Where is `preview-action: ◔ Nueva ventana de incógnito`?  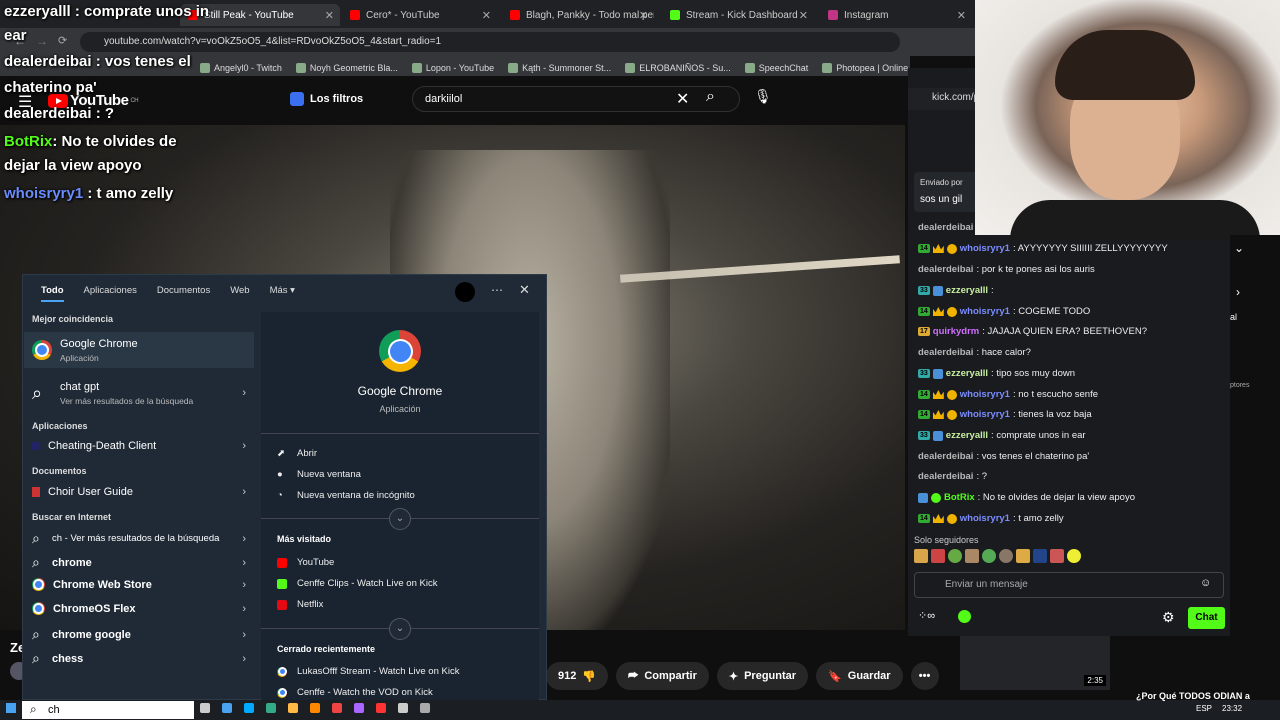
preview-action: ◔ Nueva ventana de incógnito is located at coordinates (346, 495).